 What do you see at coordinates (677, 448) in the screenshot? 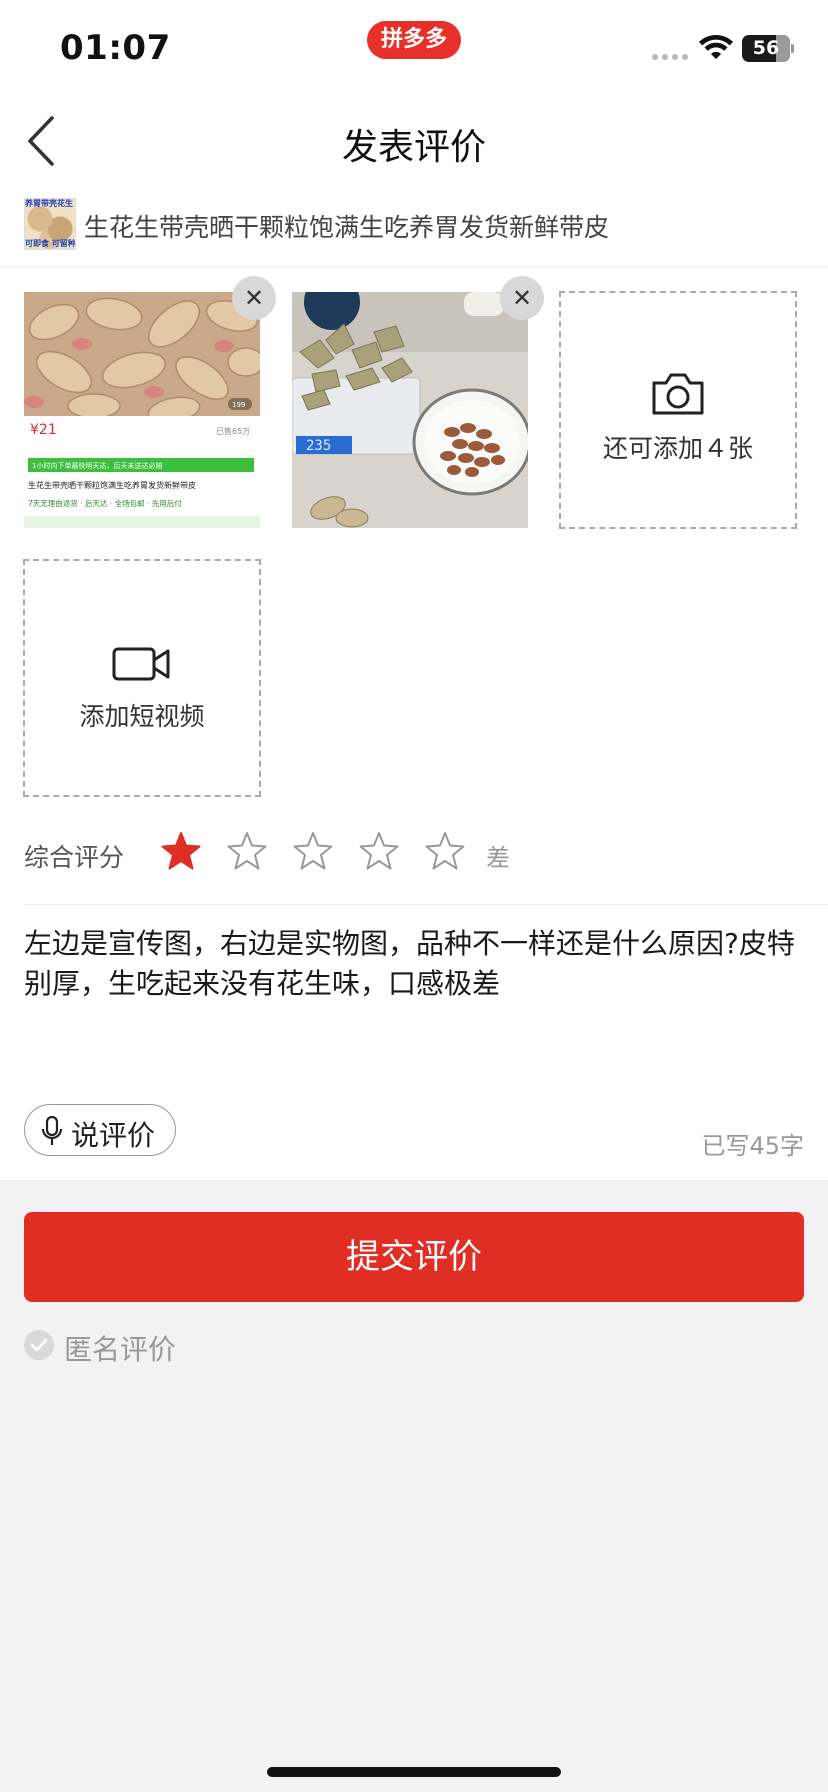
I see `add-photo-label: 还可添加４张` at bounding box center [677, 448].